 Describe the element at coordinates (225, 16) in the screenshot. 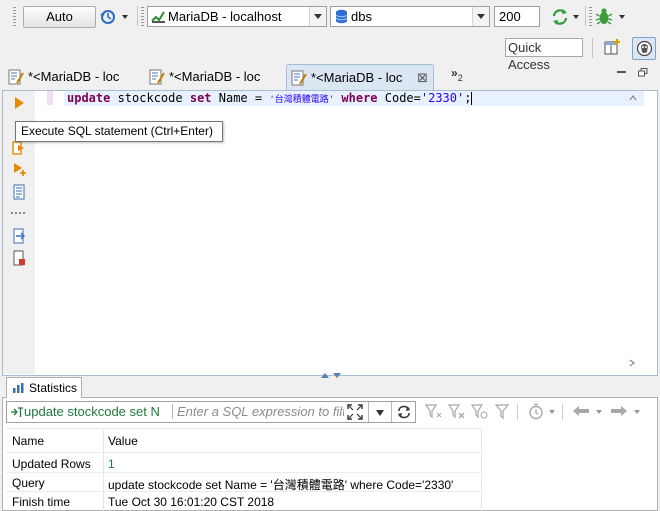

I see `datasource-label: MariaDB - localhost` at that location.